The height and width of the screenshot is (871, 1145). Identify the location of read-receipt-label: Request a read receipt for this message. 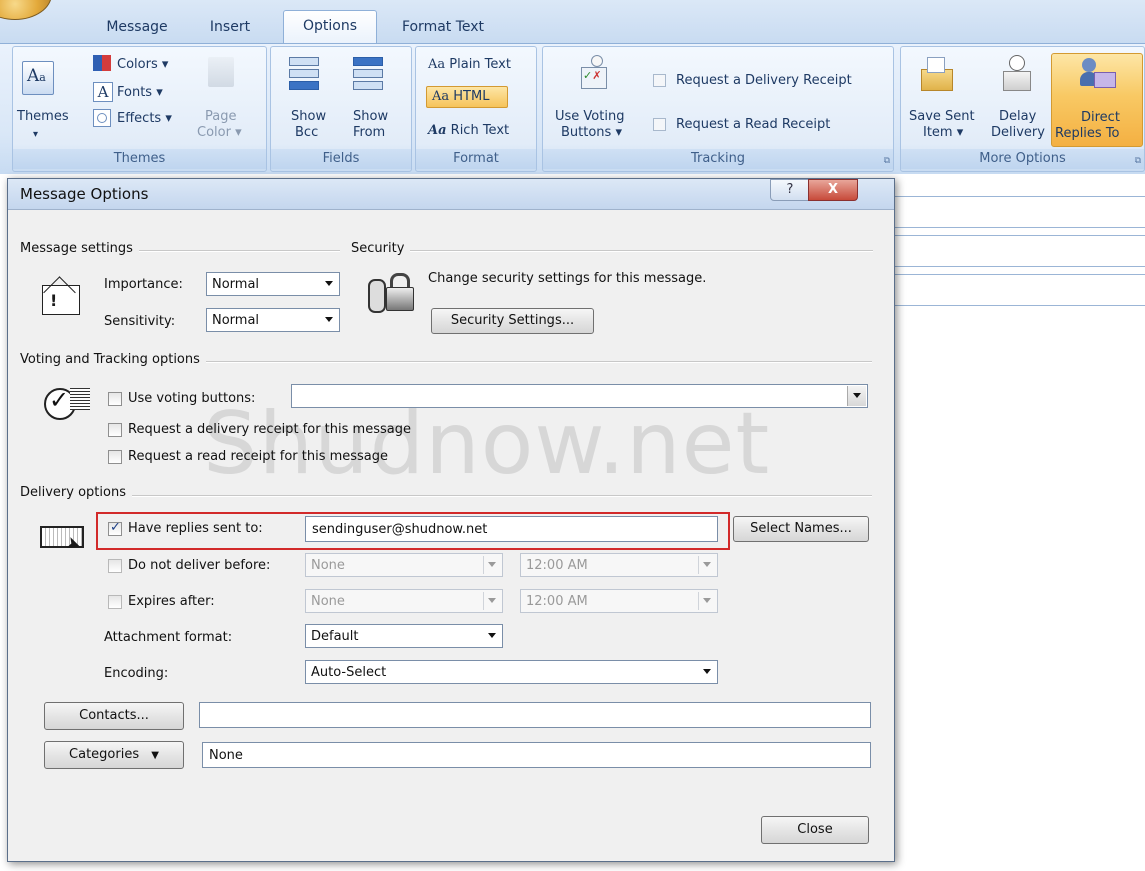
(258, 456).